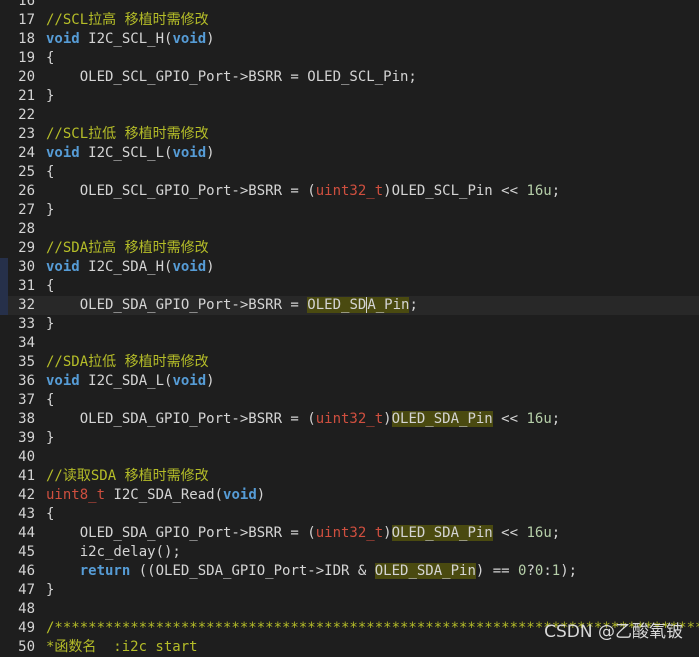  What do you see at coordinates (349, 476) in the screenshot?
I see `code-line: 41 //读取SDA 移植时需修改` at bounding box center [349, 476].